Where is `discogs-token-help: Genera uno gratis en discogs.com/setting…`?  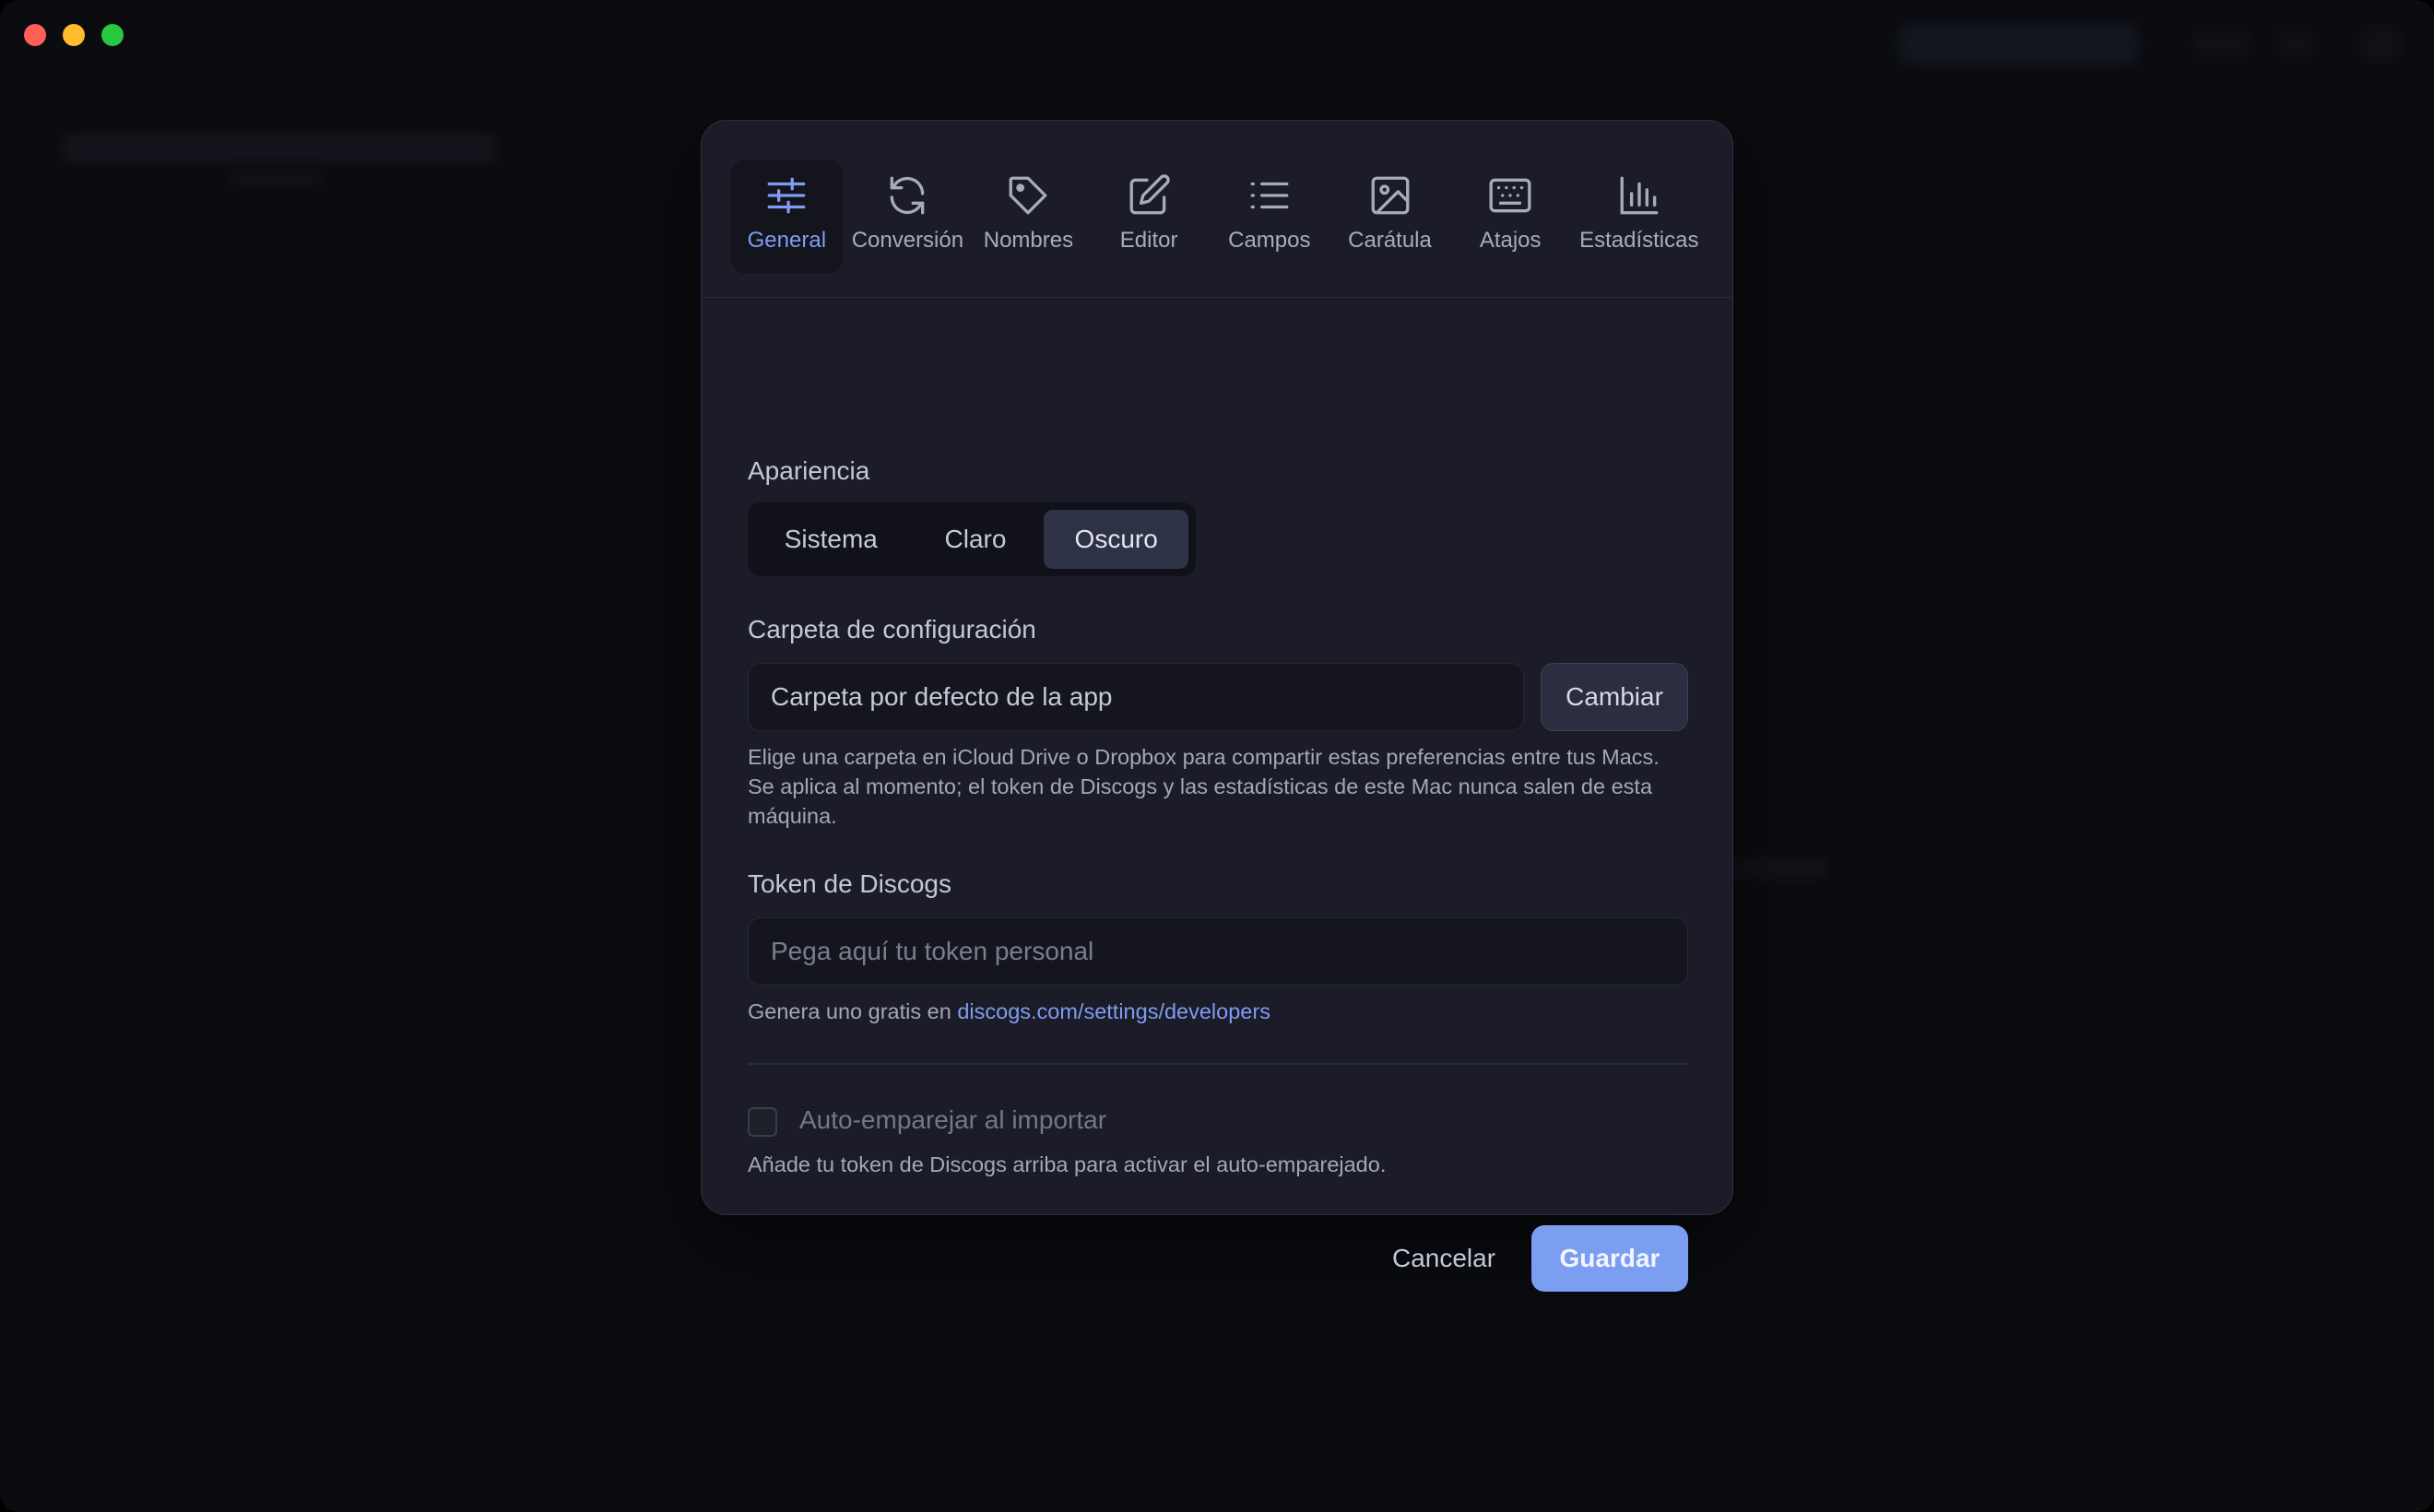 discogs-token-help: Genera uno gratis en discogs.com/setting… is located at coordinates (1009, 1011).